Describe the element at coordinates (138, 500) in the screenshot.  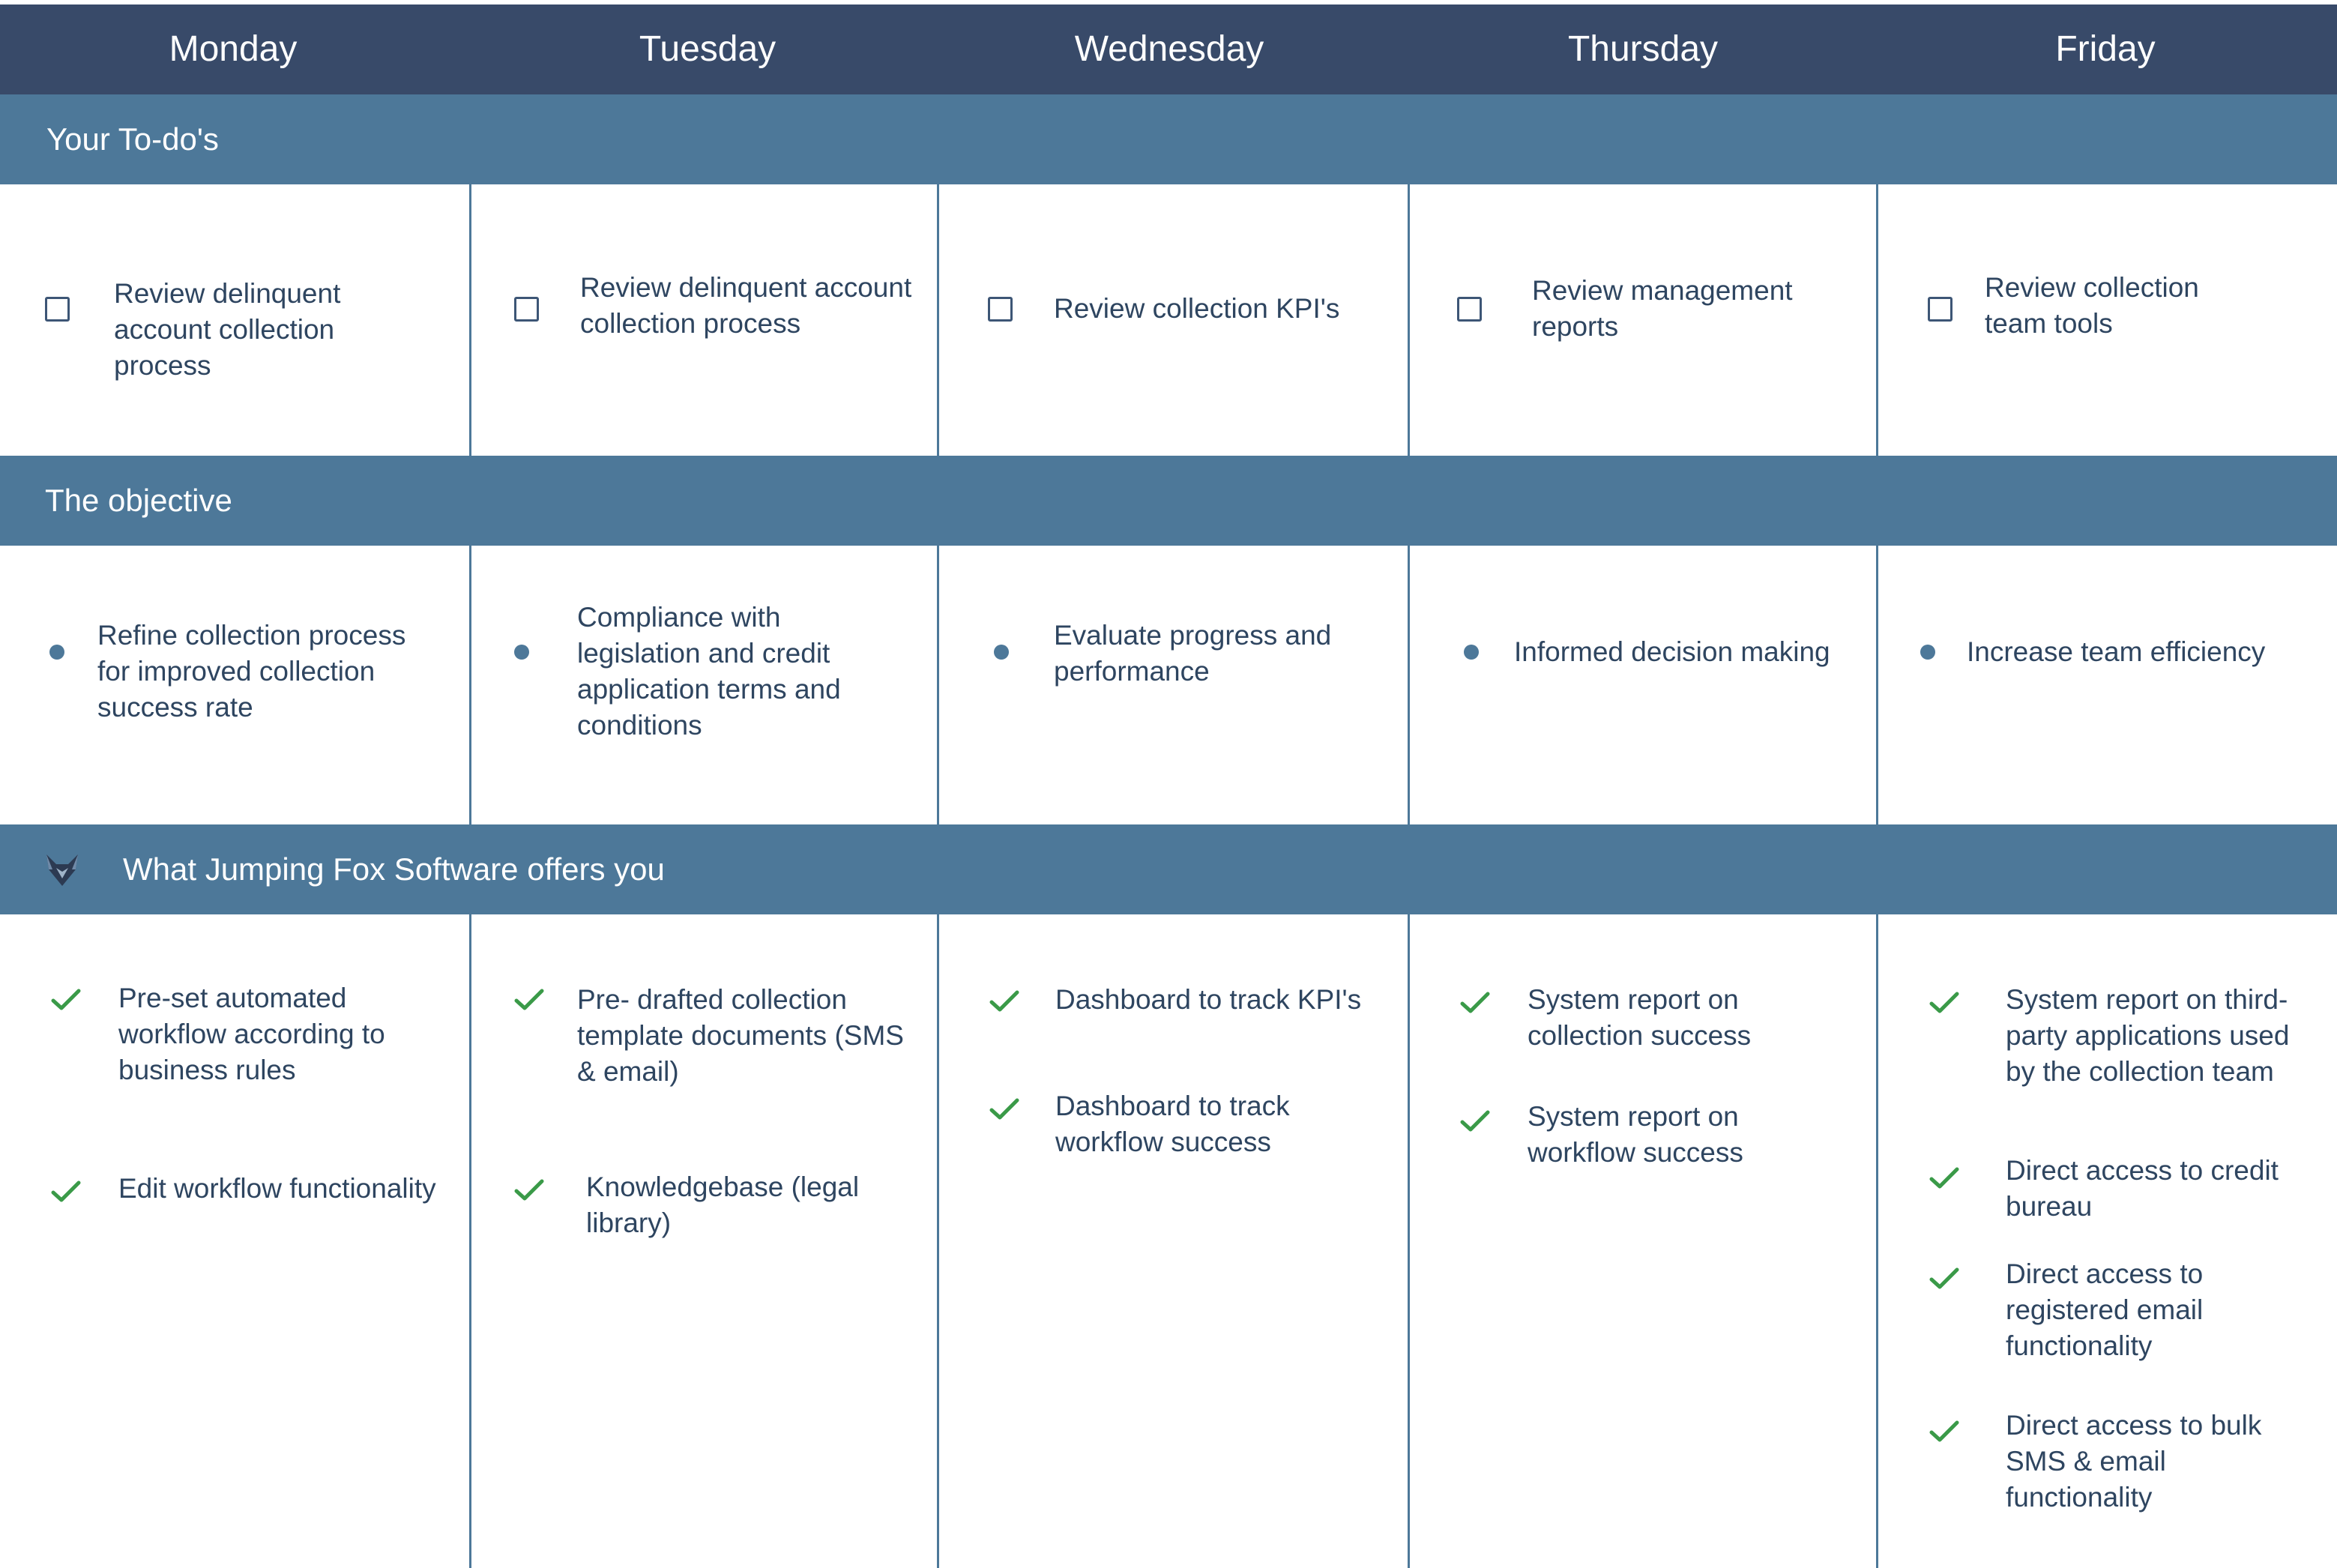
I see `section-title-objective: The objective` at that location.